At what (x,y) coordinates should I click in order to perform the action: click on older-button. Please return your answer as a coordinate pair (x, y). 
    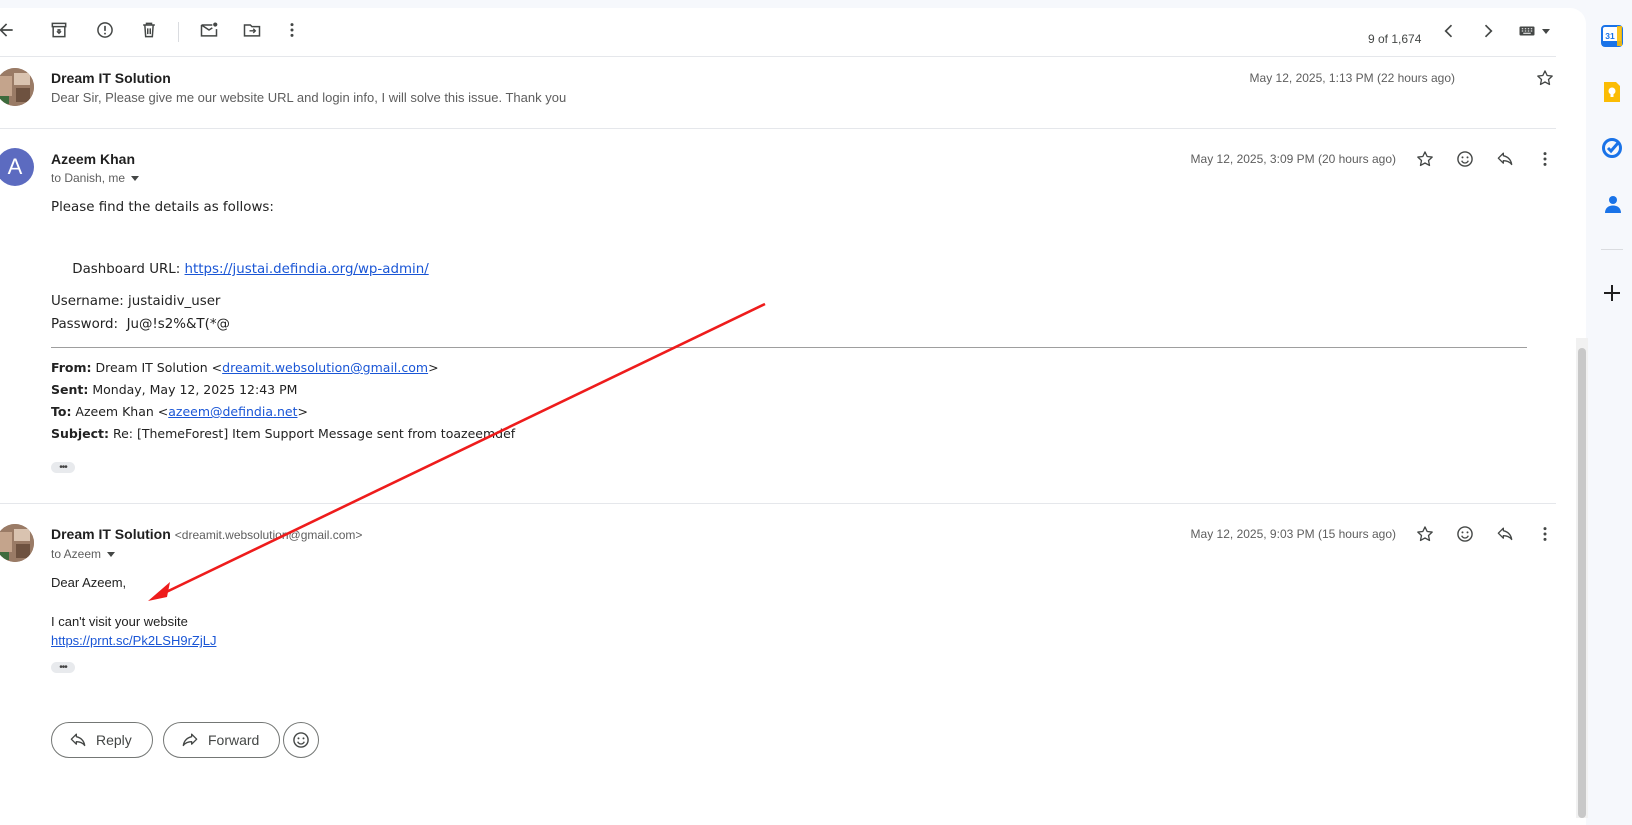
    Looking at the image, I should click on (1488, 31).